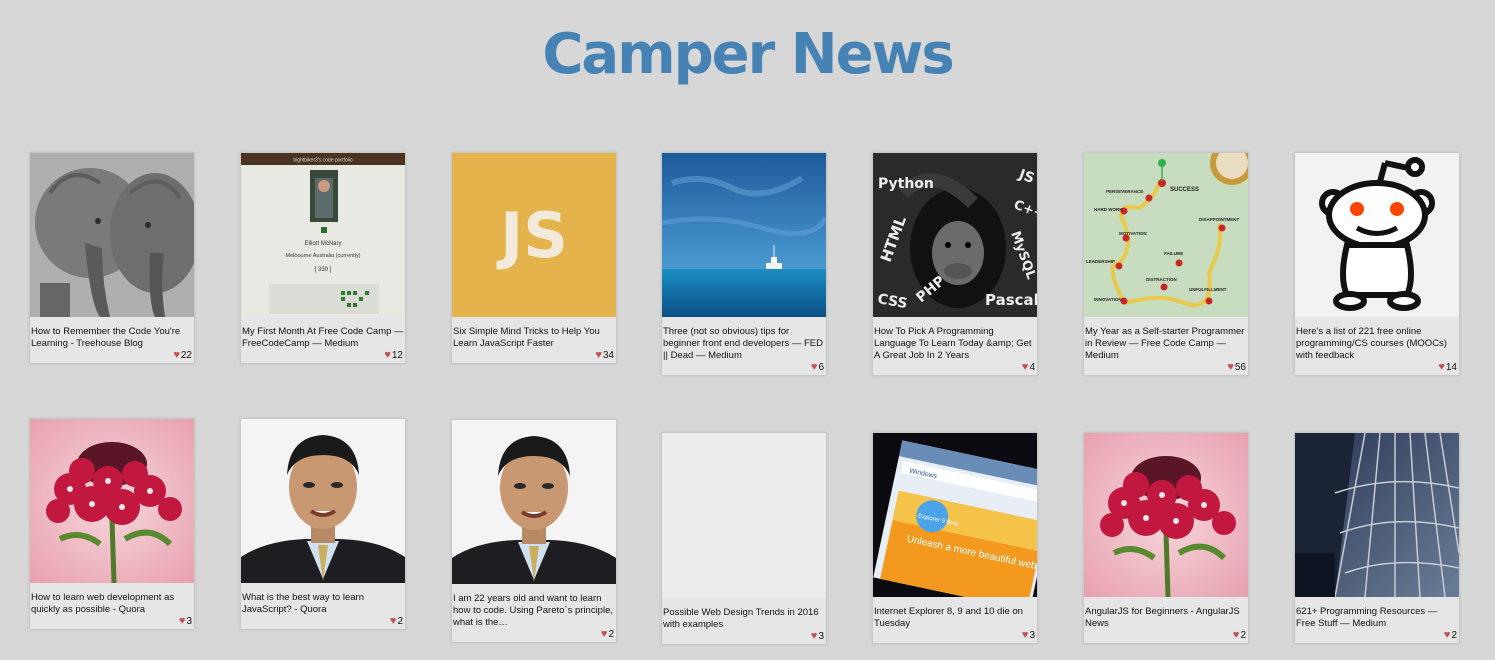 Image resolution: width=1495 pixels, height=660 pixels. Describe the element at coordinates (744, 235) in the screenshot. I see `ocean-boat-image` at that location.